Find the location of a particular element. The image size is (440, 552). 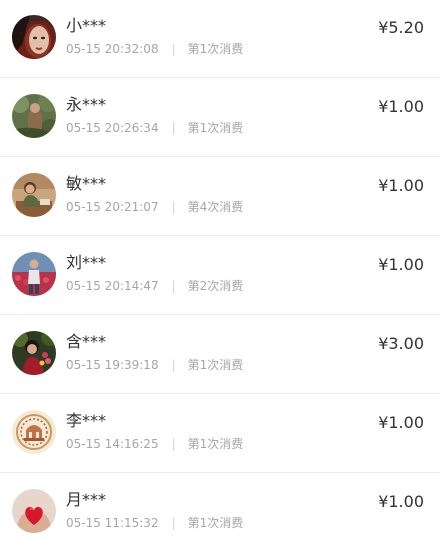

record-time: 05-15 14:16:25 is located at coordinates (112, 444).